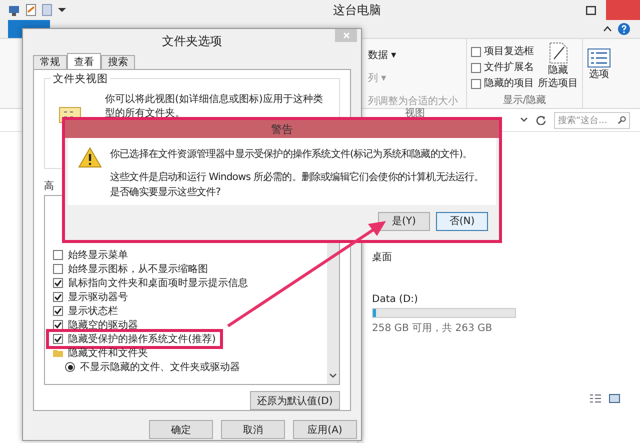 The width and height of the screenshot is (640, 443). What do you see at coordinates (599, 58) in the screenshot?
I see `options-icon` at bounding box center [599, 58].